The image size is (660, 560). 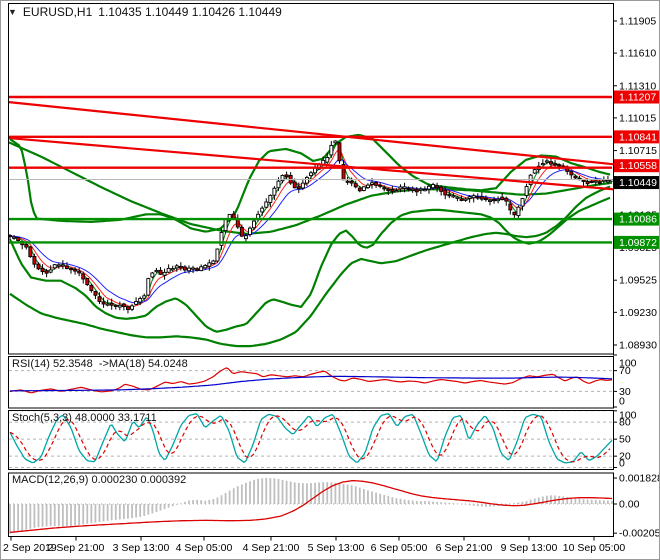 I want to click on macd-indicator-label: MACD(12,26,9) 0.000230 0.000392, so click(x=99, y=480).